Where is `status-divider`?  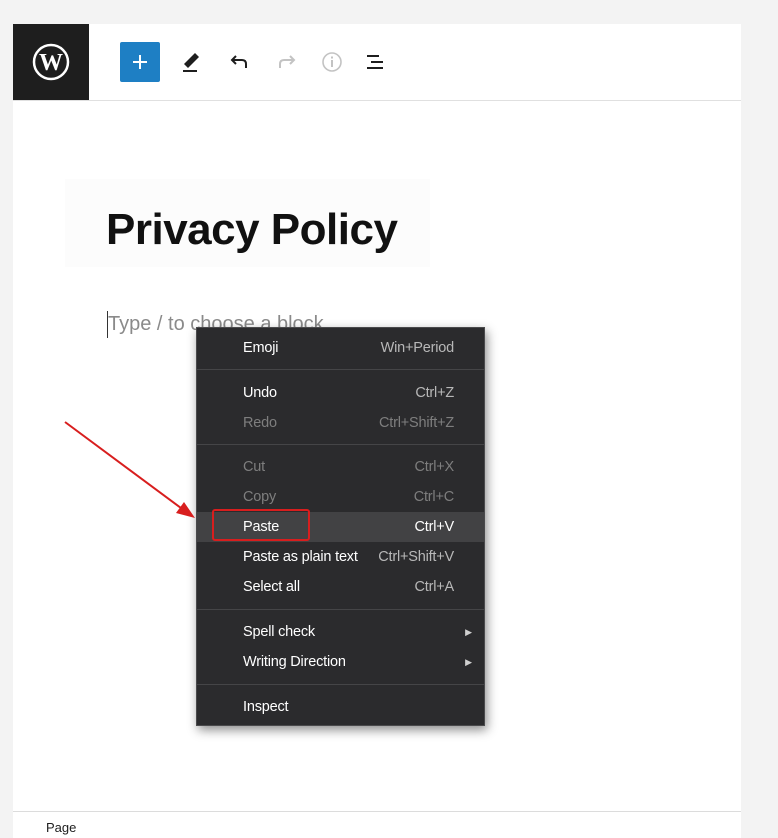
status-divider is located at coordinates (377, 811).